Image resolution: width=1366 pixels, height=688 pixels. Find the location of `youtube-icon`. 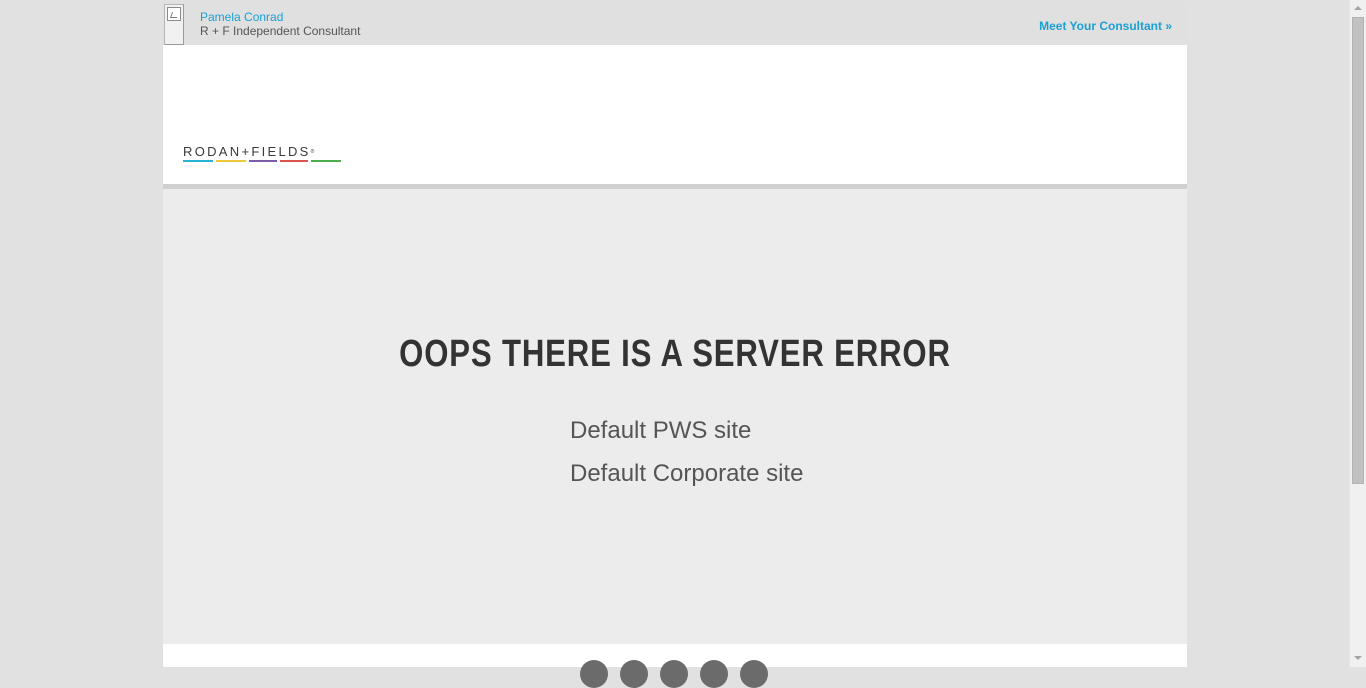

youtube-icon is located at coordinates (714, 674).